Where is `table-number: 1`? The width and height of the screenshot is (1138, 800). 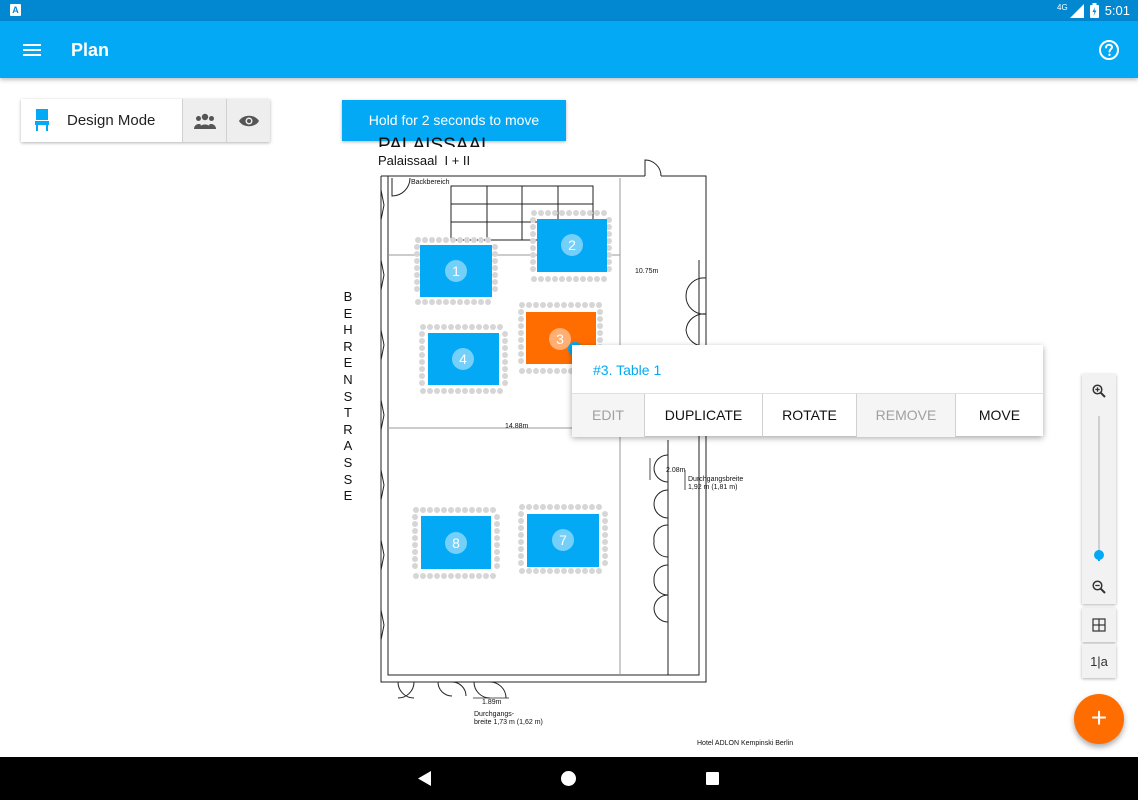 table-number: 1 is located at coordinates (456, 271).